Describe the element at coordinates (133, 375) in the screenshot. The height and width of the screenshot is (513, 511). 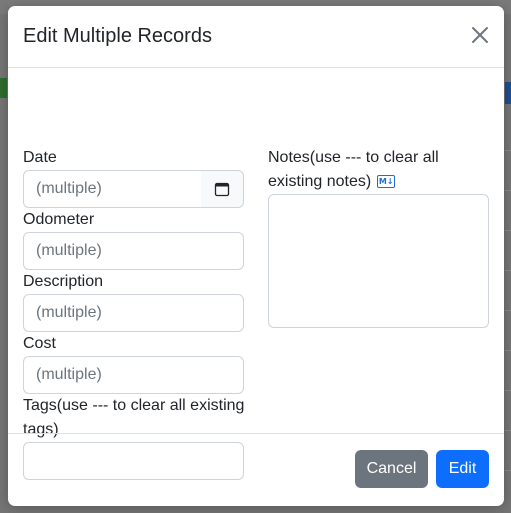
I see `cost-field: (multiple)` at that location.